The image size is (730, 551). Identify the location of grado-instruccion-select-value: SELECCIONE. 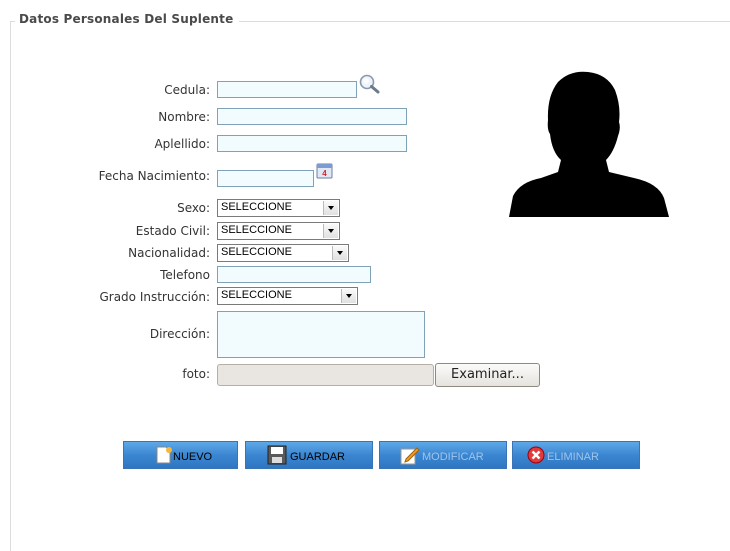
(256, 295).